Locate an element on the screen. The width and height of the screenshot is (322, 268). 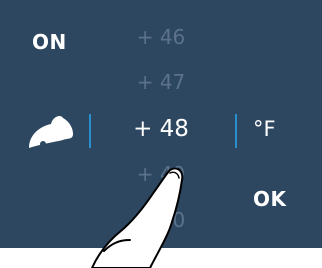
bottom-strip is located at coordinates (161, 258).